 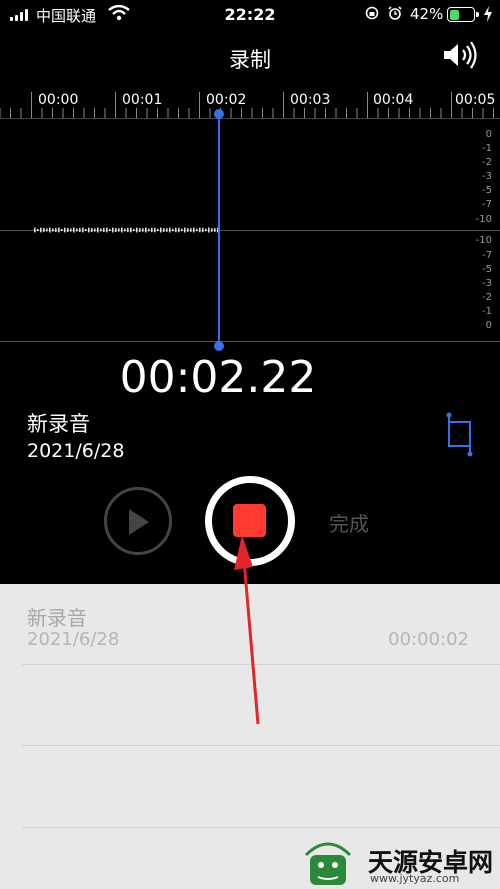 What do you see at coordinates (349, 522) in the screenshot?
I see `done-button: 完成` at bounding box center [349, 522].